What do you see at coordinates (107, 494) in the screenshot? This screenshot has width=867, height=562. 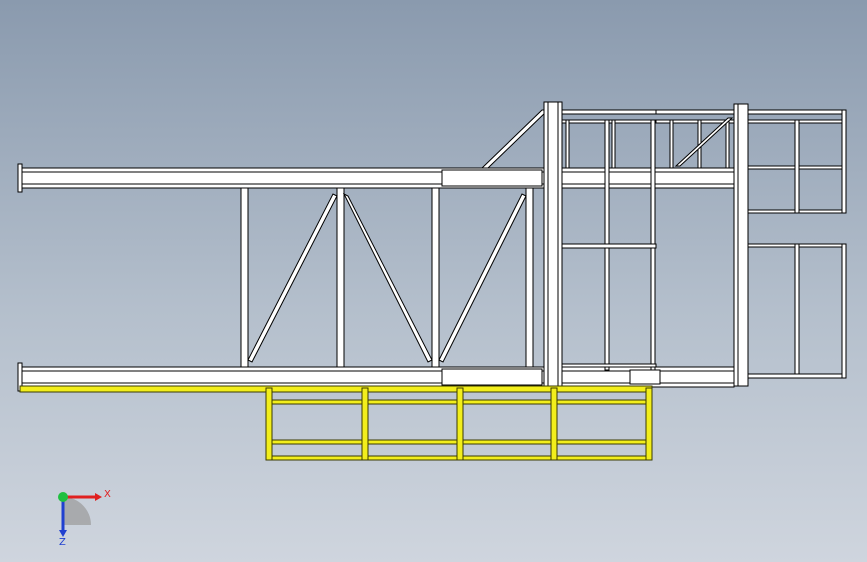 I see `x-axis-label: X` at bounding box center [107, 494].